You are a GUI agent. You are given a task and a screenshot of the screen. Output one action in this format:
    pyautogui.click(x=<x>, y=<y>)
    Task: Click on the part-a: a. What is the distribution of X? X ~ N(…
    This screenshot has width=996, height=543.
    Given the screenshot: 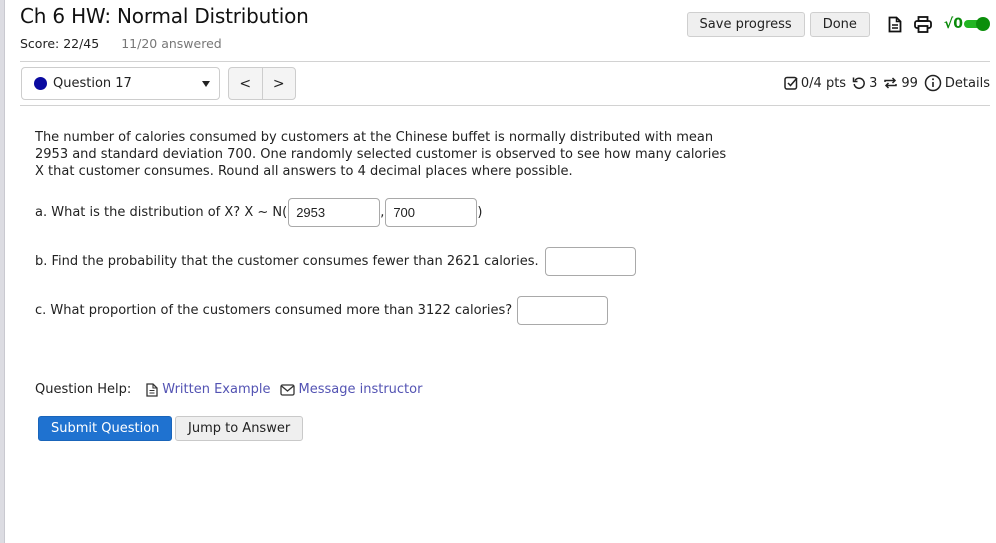 What is the action you would take?
    pyautogui.click(x=258, y=212)
    